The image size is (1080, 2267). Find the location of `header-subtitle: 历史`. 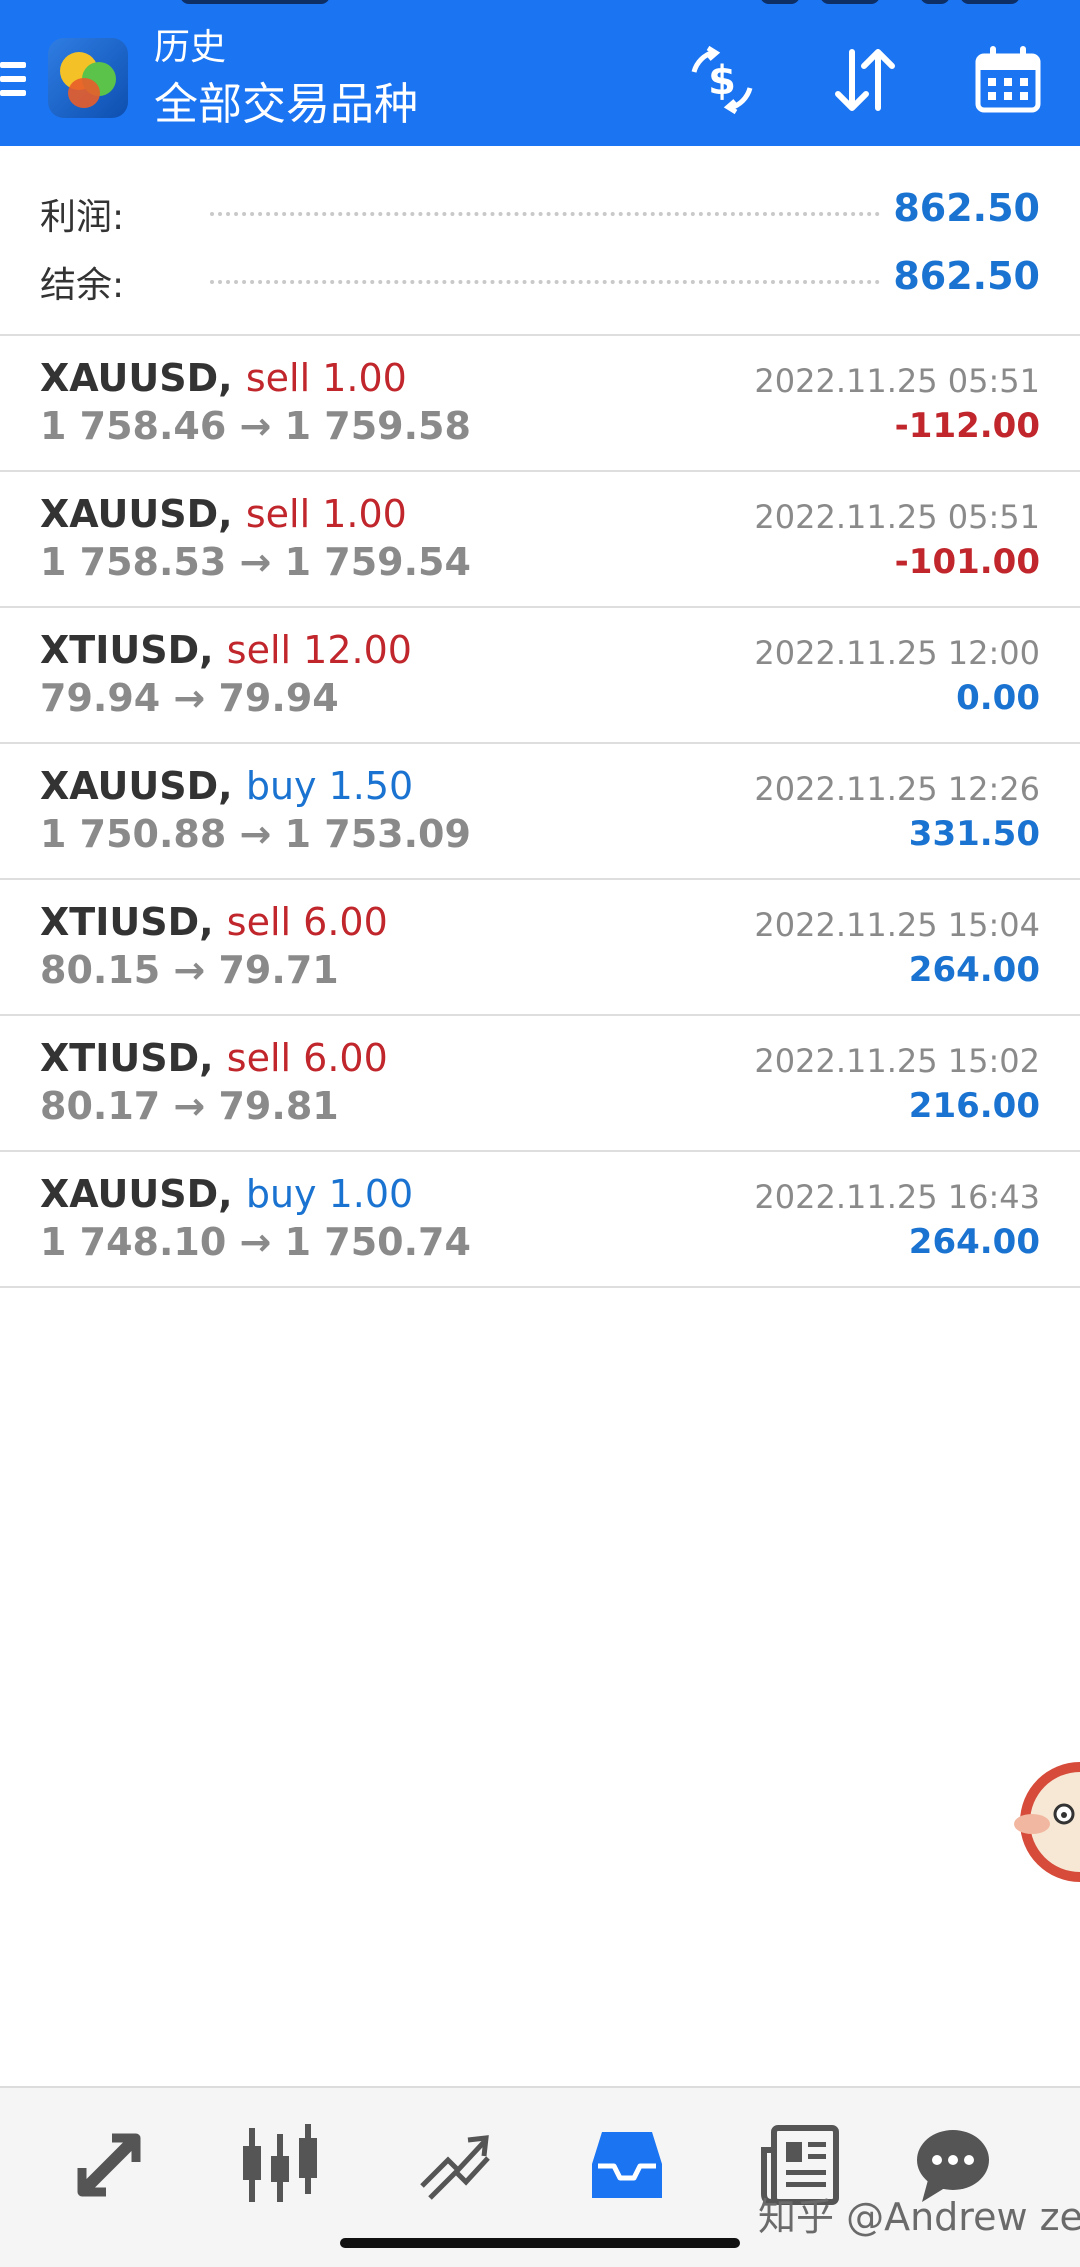

header-subtitle: 历史 is located at coordinates (190, 47).